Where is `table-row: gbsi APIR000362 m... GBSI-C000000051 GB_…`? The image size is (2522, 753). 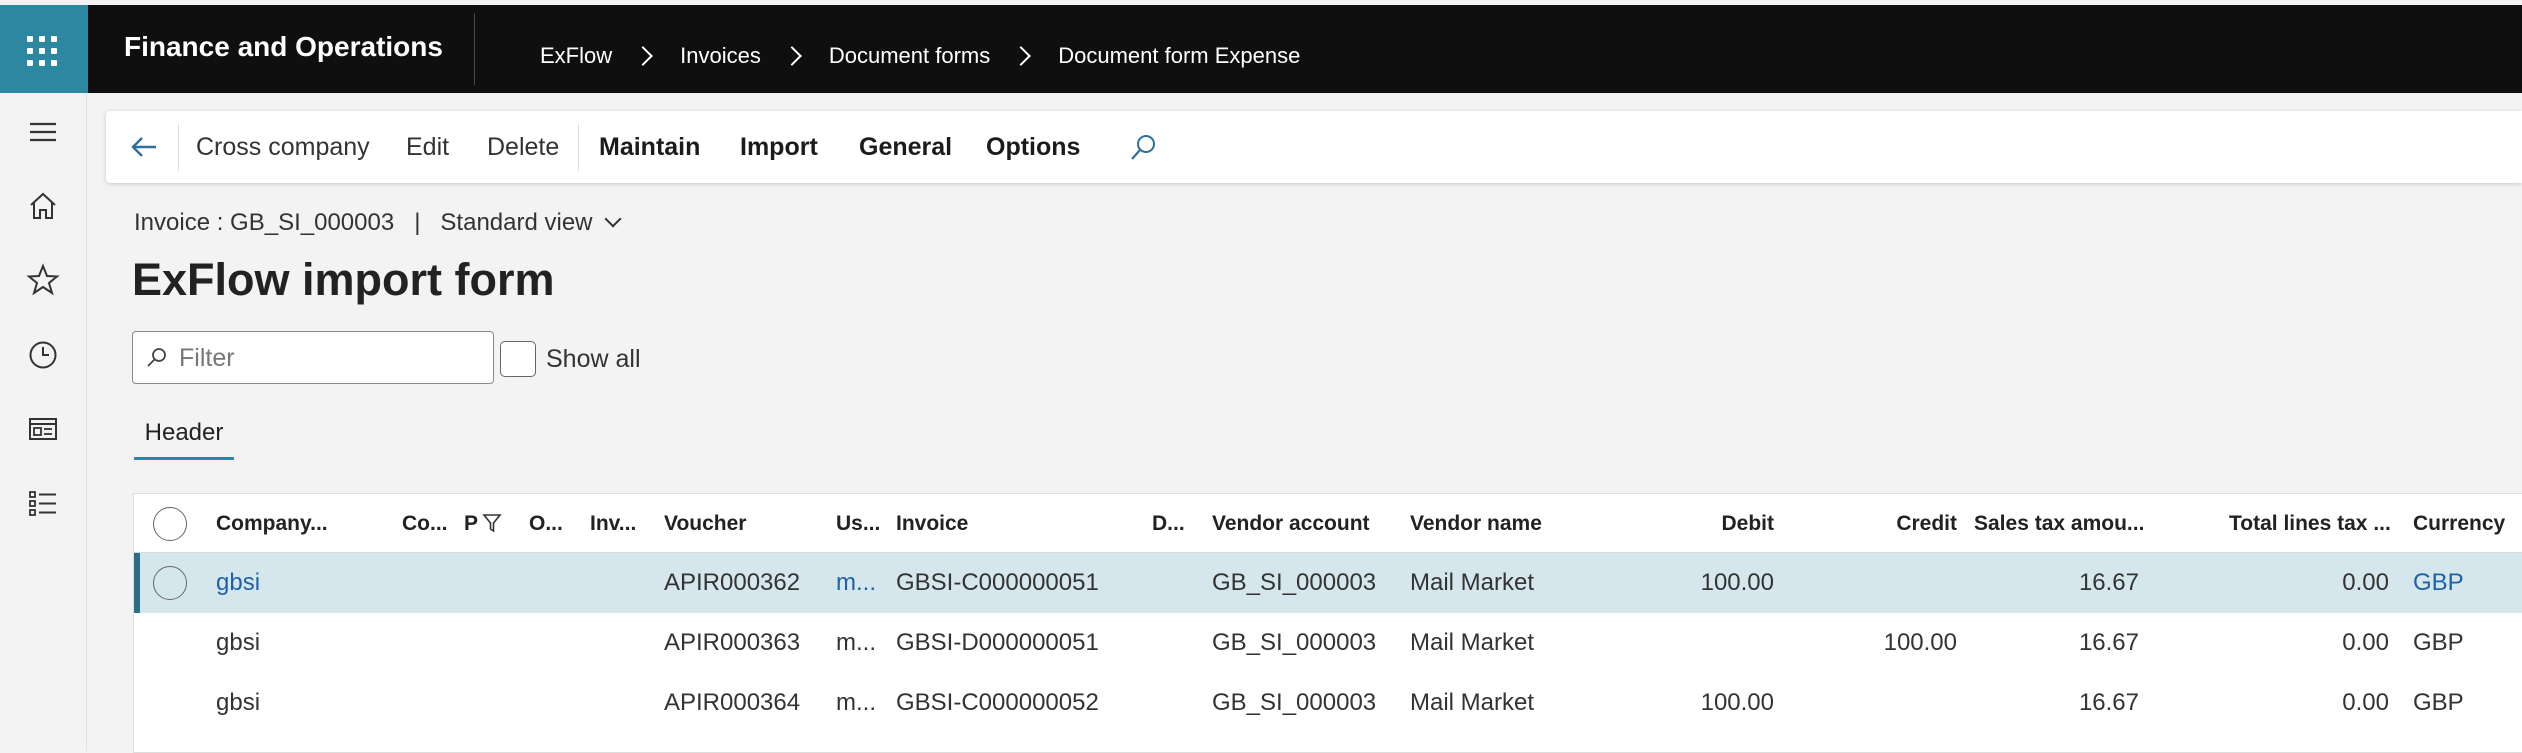
table-row: gbsi APIR000362 m... GBSI-C000000051 GB_… is located at coordinates (1328, 583).